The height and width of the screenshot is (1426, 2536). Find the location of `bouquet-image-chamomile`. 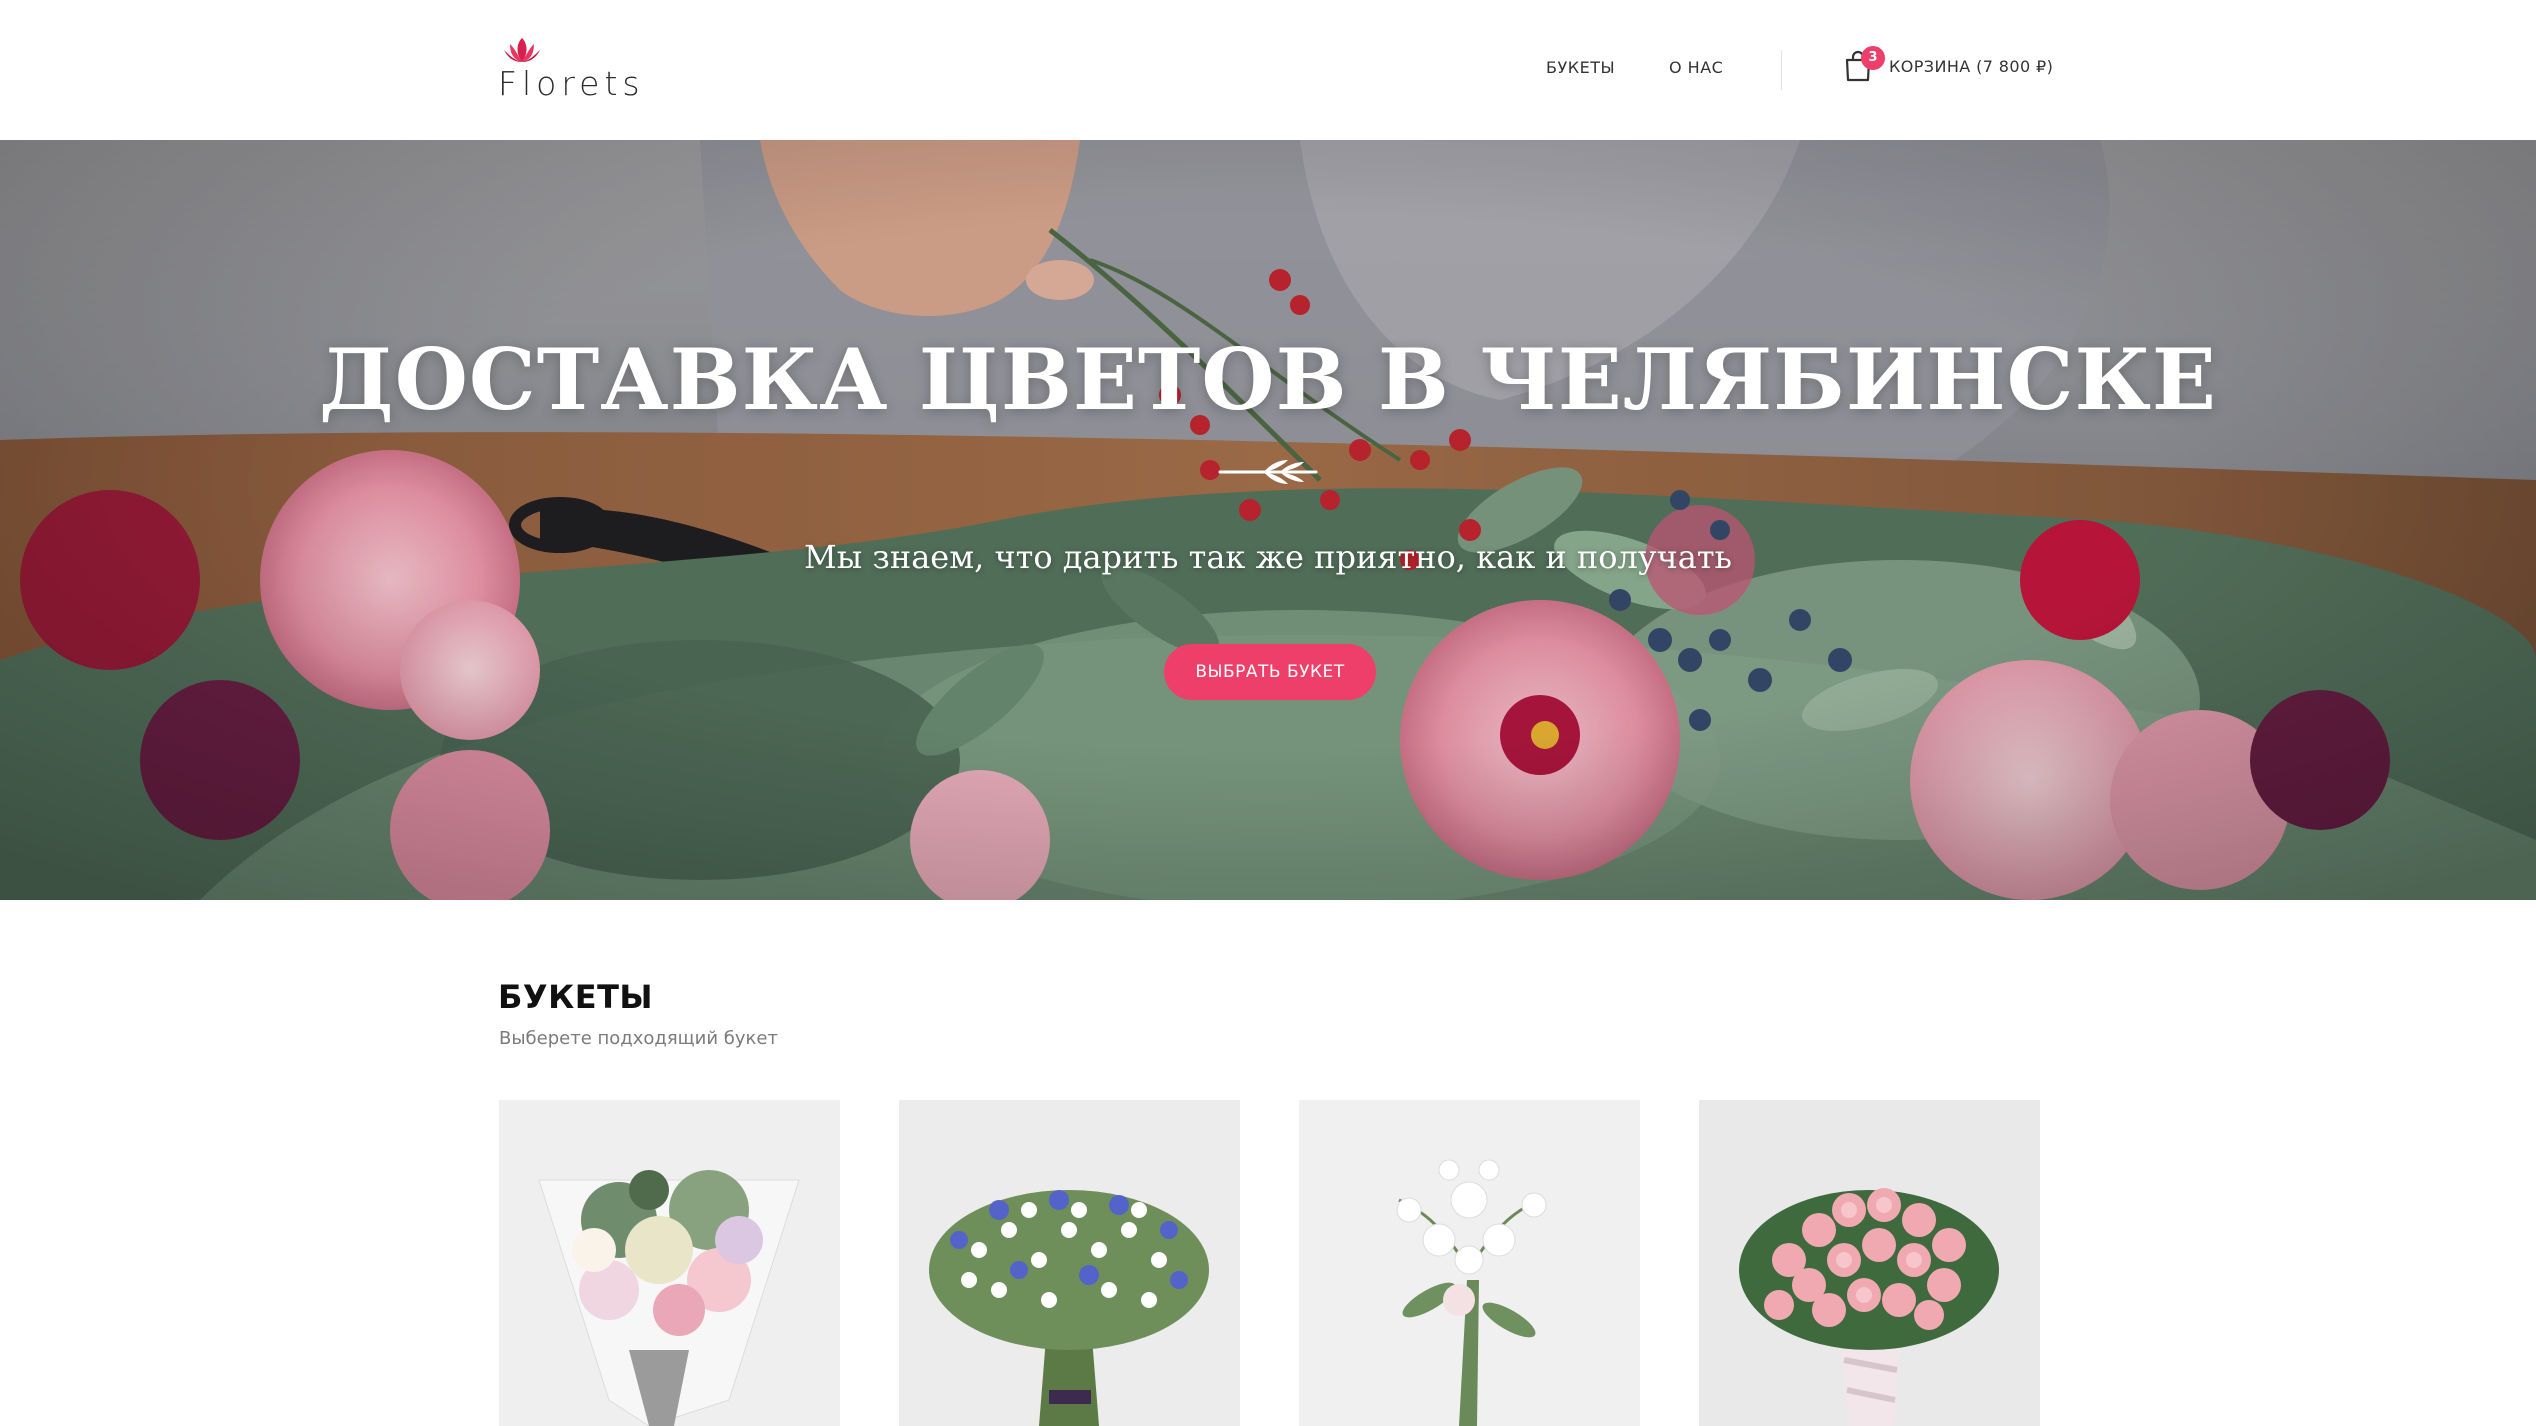

bouquet-image-chamomile is located at coordinates (1069, 1263).